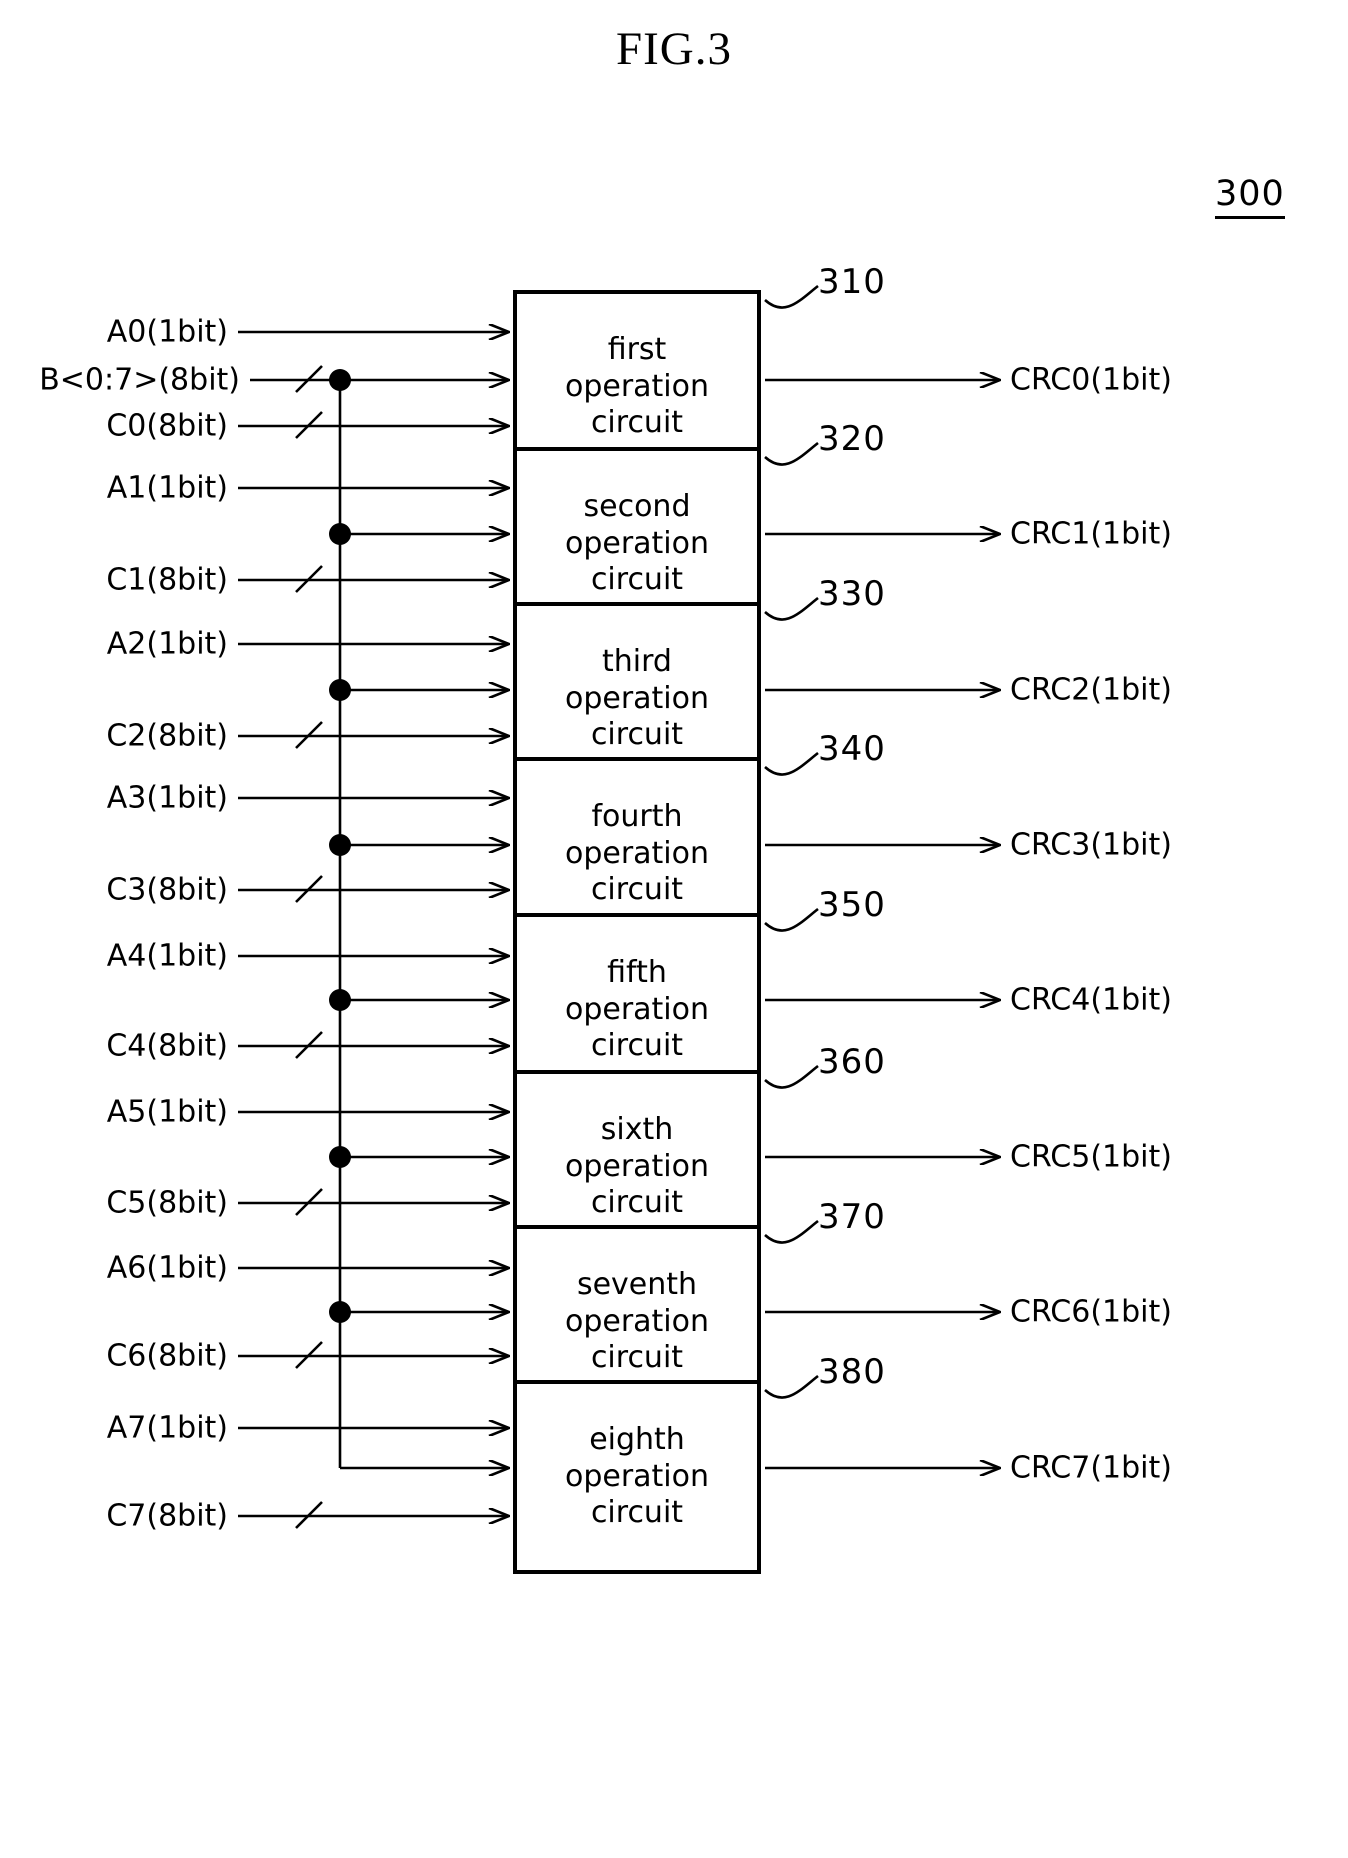  I want to click on block-label-line1: sixth, so click(637, 1130).